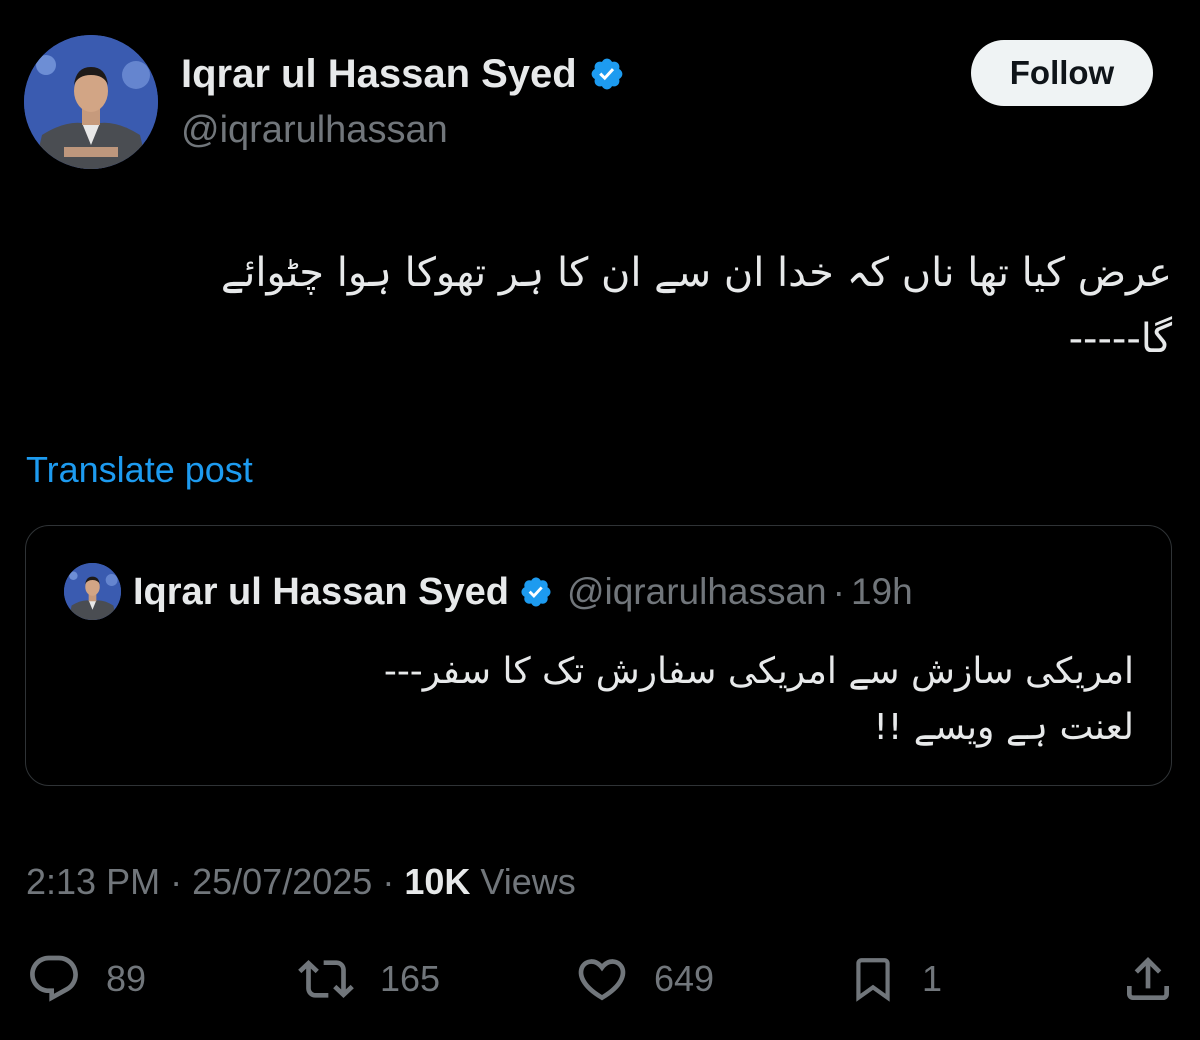 The image size is (1200, 1040). I want to click on follow-button: Follow, so click(1062, 73).